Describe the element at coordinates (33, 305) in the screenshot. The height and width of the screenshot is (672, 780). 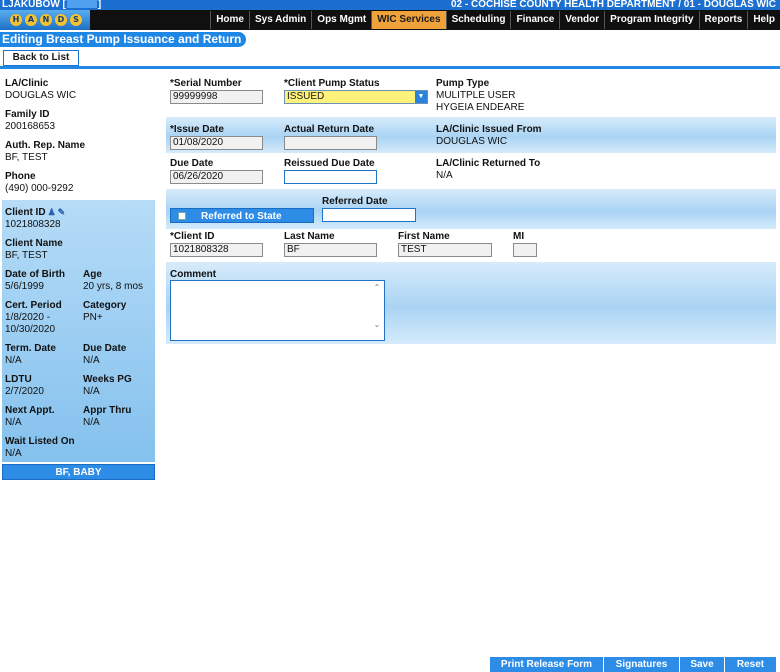
I see `cert-period-label: Cert. Period` at that location.